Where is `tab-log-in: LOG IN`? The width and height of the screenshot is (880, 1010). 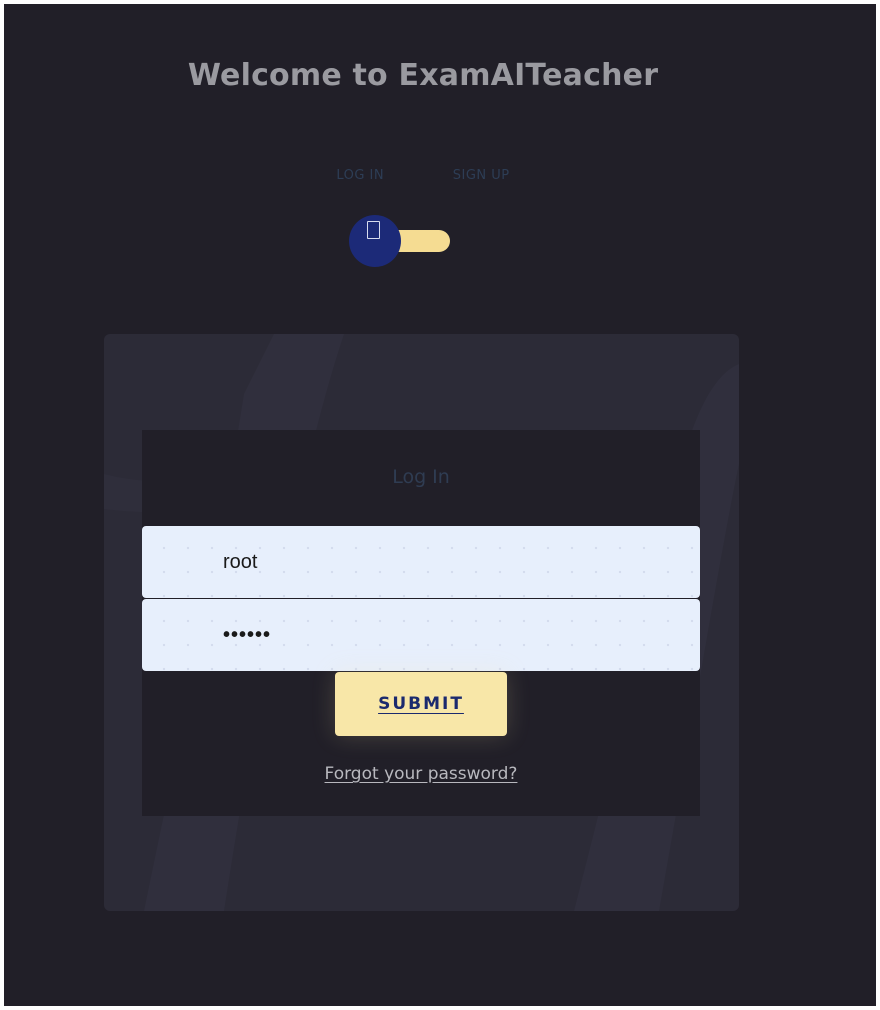 tab-log-in: LOG IN is located at coordinates (360, 175).